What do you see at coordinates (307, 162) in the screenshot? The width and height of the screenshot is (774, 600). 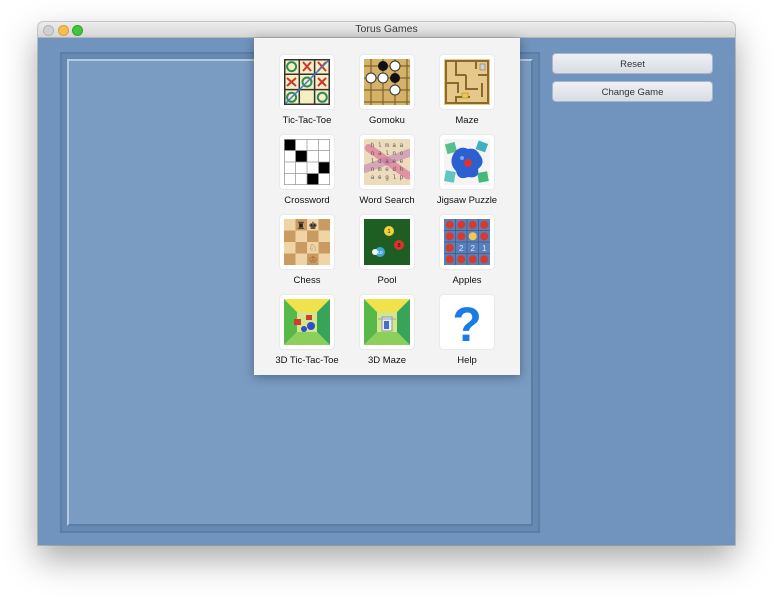 I see `crossword-icon` at bounding box center [307, 162].